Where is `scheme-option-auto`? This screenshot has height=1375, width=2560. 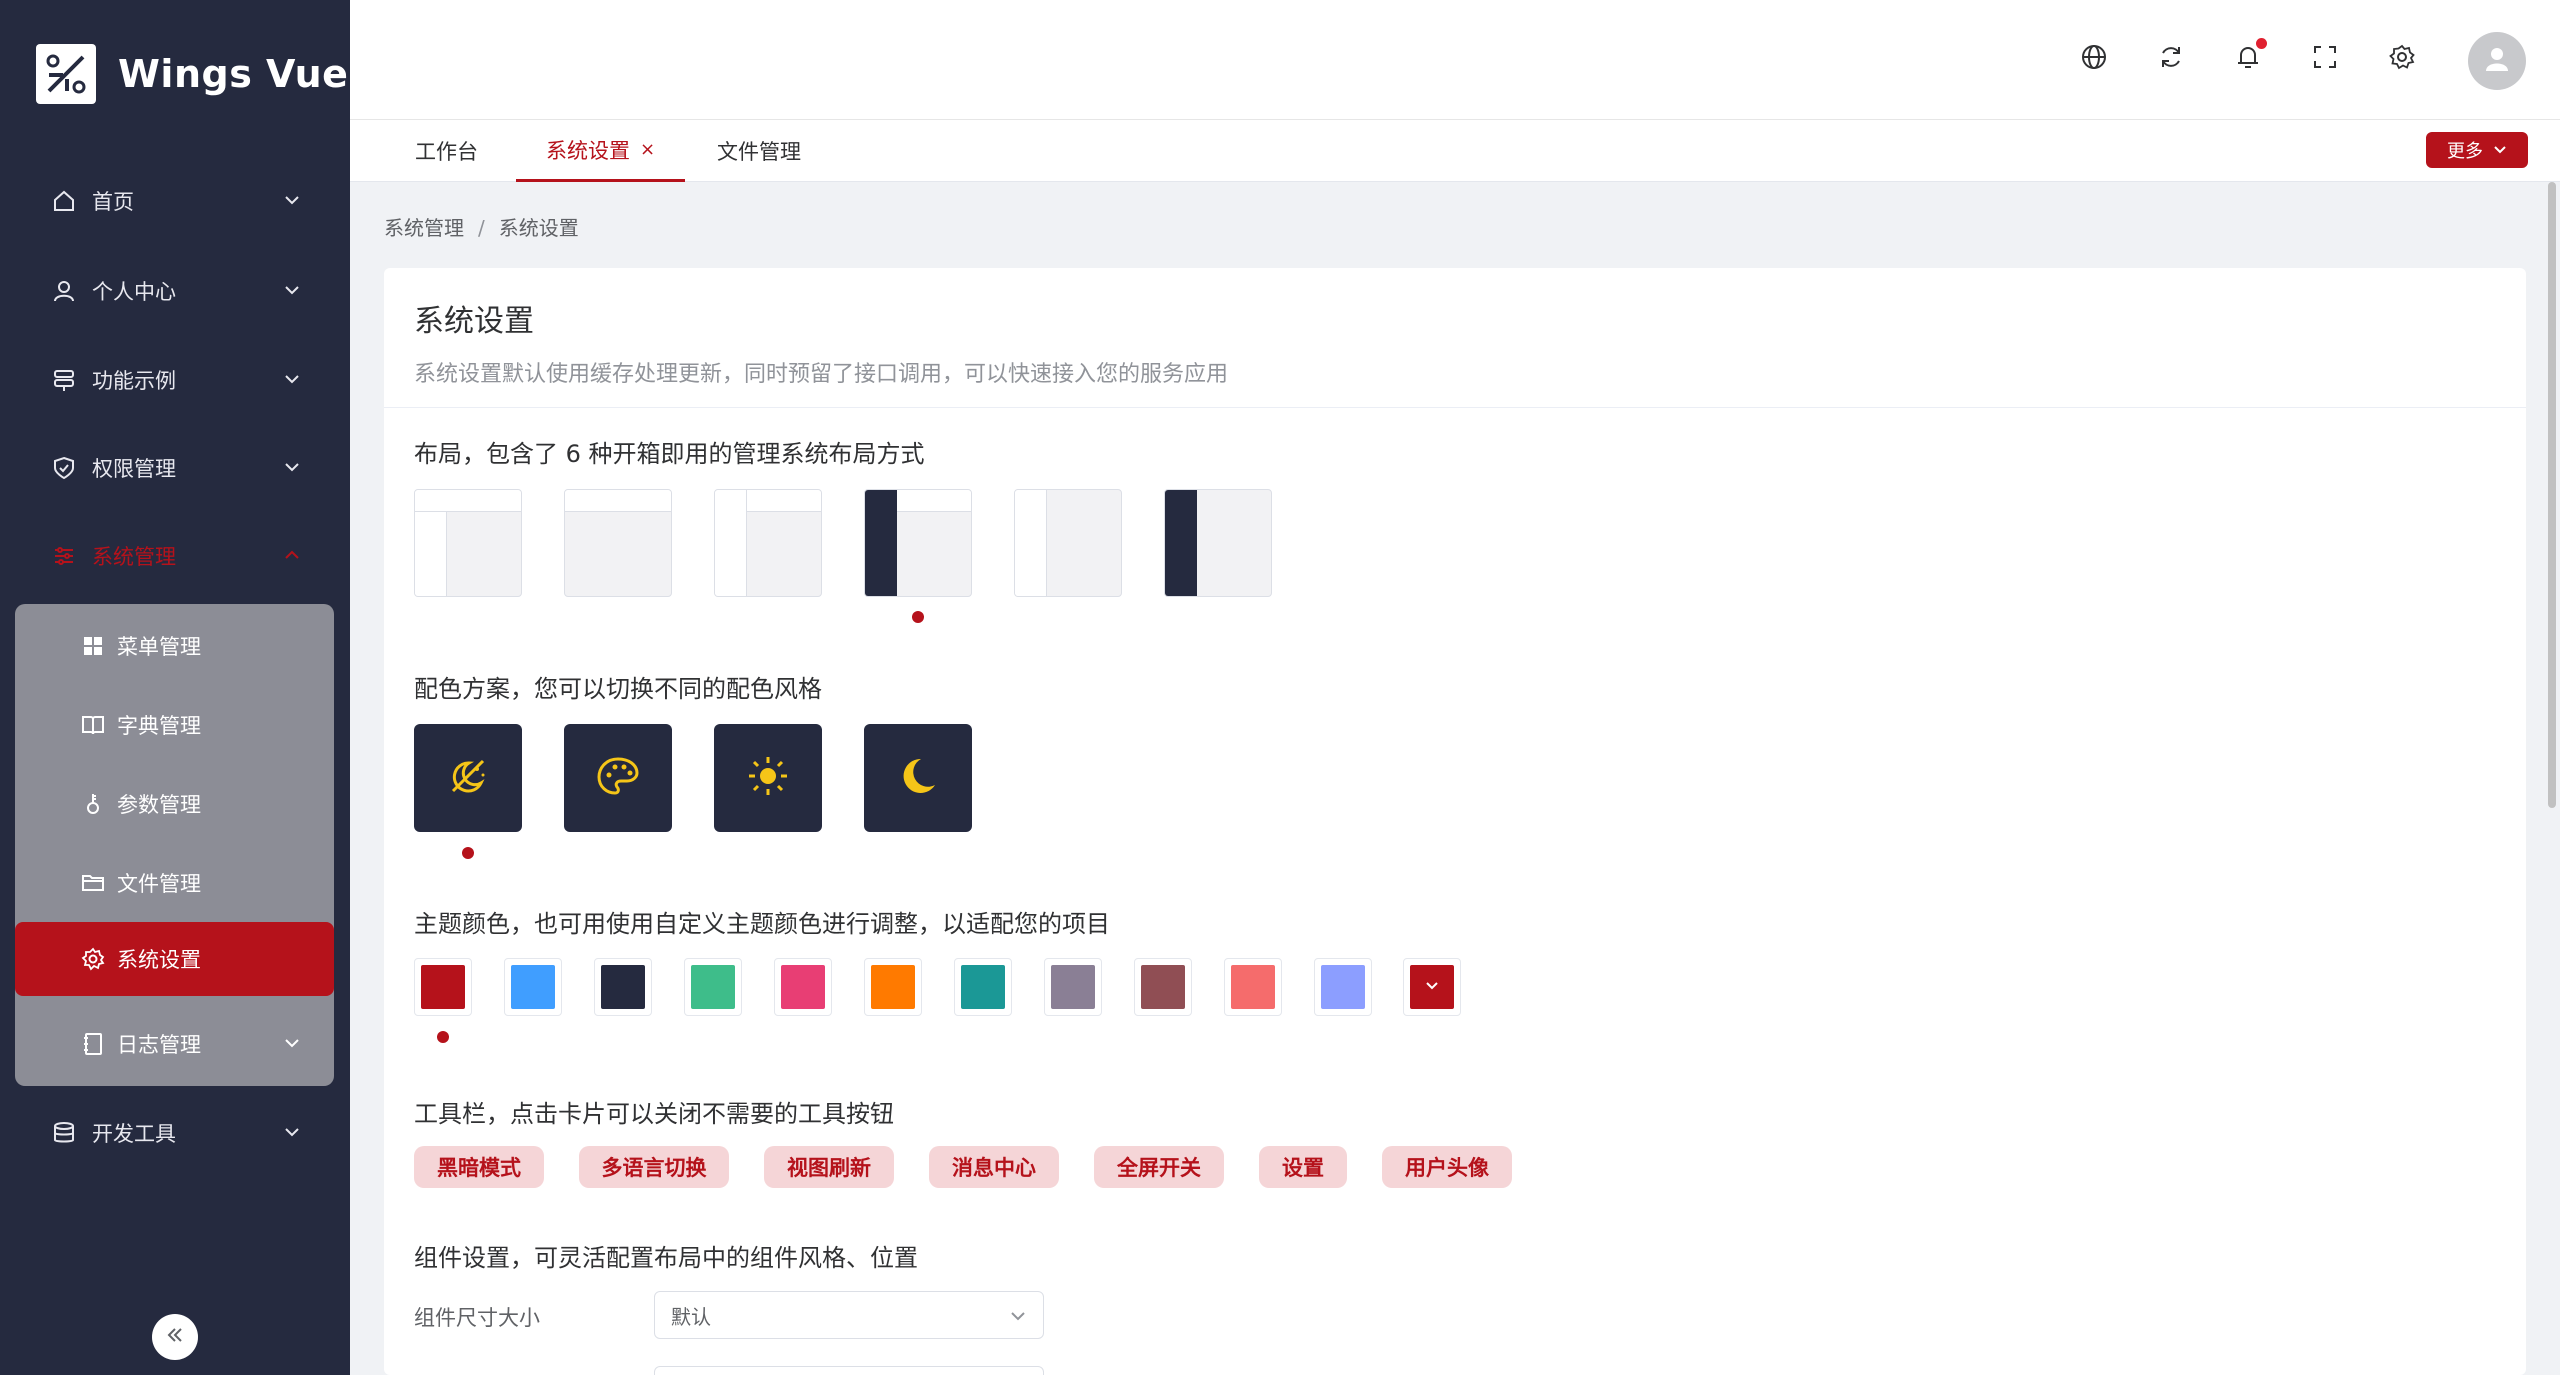
scheme-option-auto is located at coordinates (468, 778).